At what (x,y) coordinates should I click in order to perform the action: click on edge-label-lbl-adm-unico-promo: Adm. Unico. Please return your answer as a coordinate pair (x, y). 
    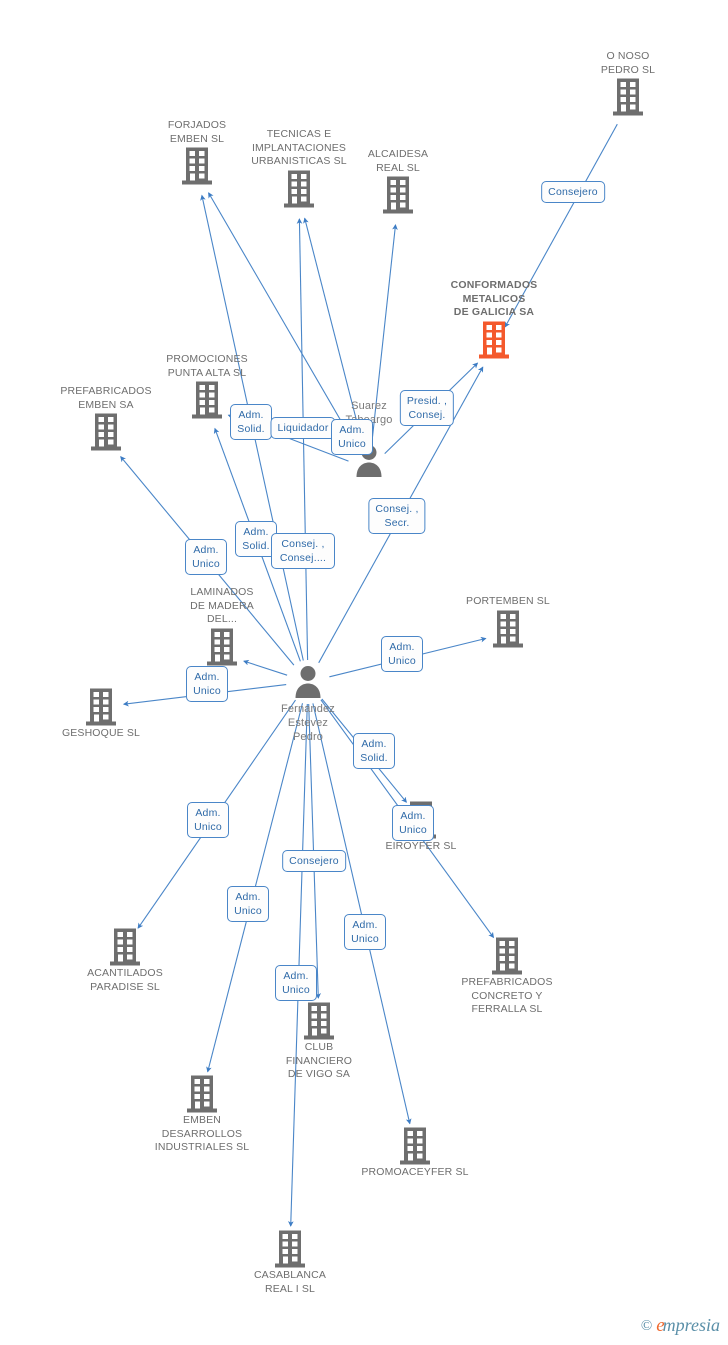
    Looking at the image, I should click on (365, 932).